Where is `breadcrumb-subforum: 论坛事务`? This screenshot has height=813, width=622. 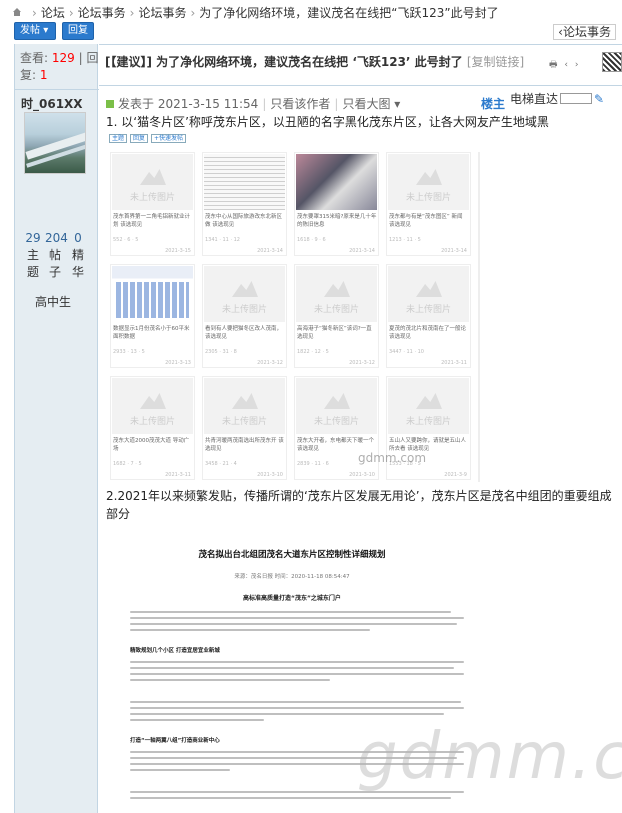
breadcrumb-subforum: 论坛事务 is located at coordinates (162, 13).